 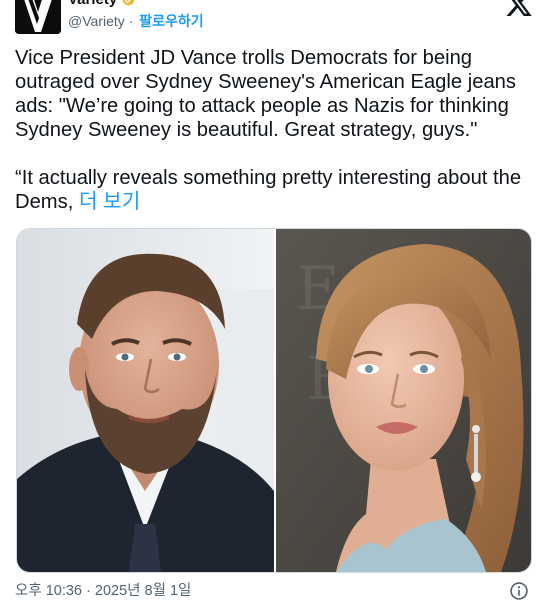 I want to click on account-name: Variety, so click(x=92, y=4).